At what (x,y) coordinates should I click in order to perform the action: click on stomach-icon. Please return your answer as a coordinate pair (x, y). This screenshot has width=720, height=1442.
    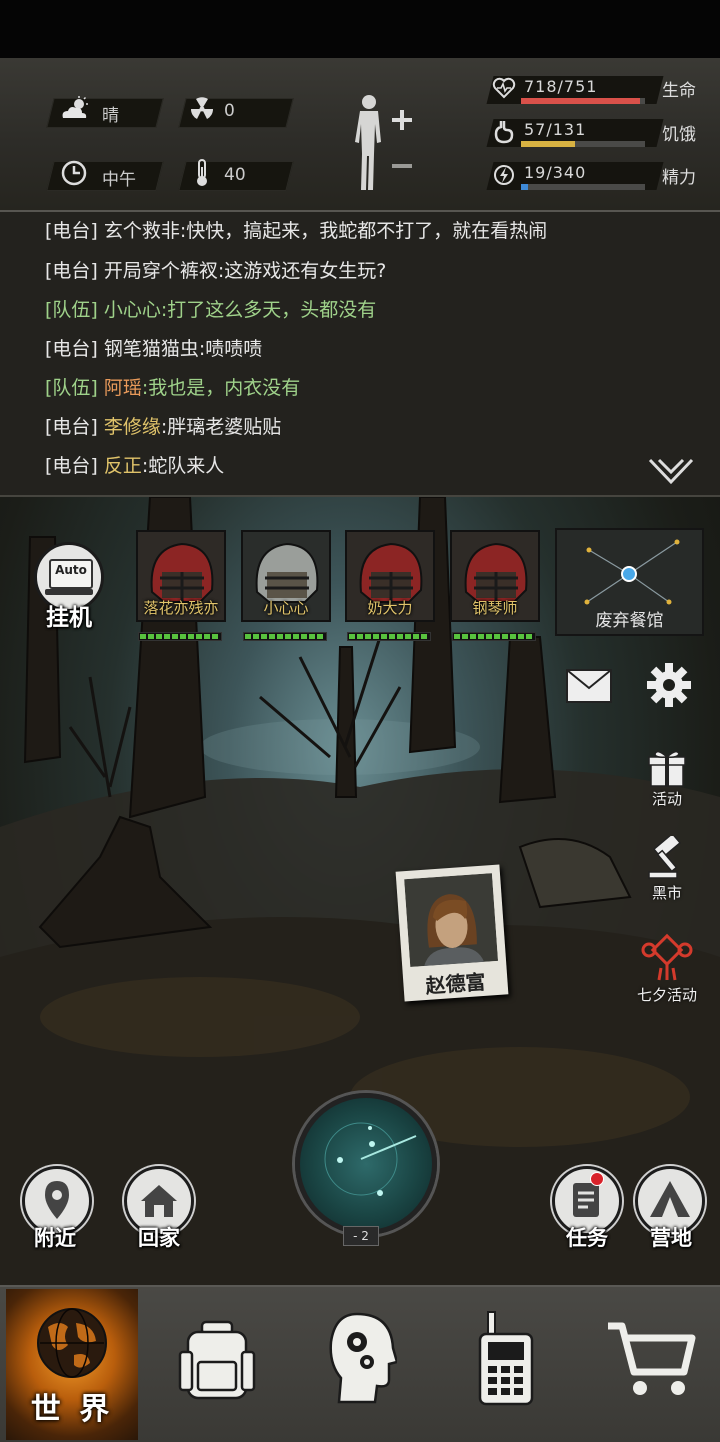
    Looking at the image, I should click on (504, 132).